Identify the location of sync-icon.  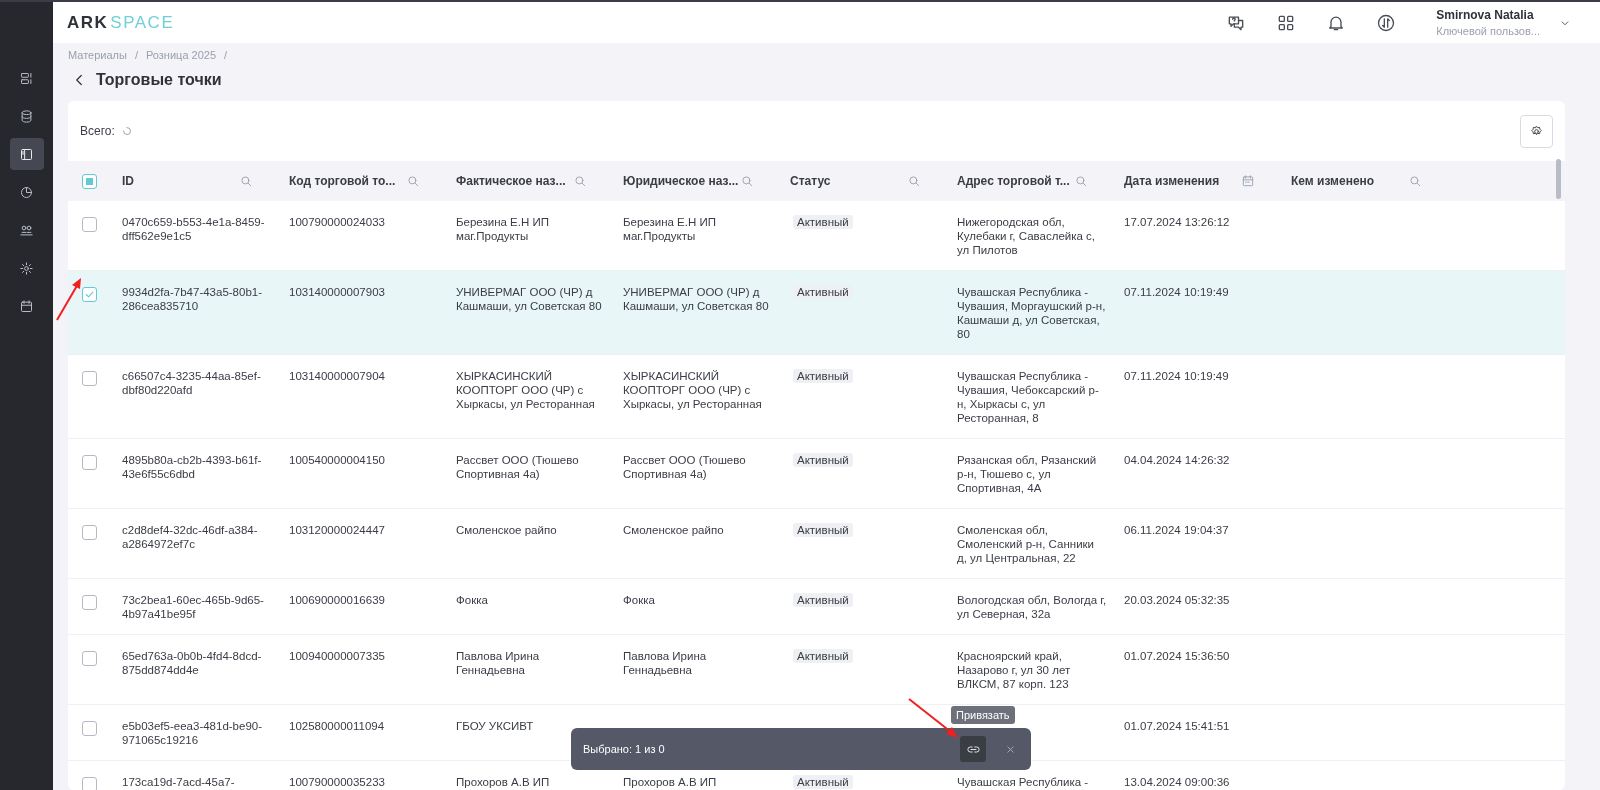
(1386, 22).